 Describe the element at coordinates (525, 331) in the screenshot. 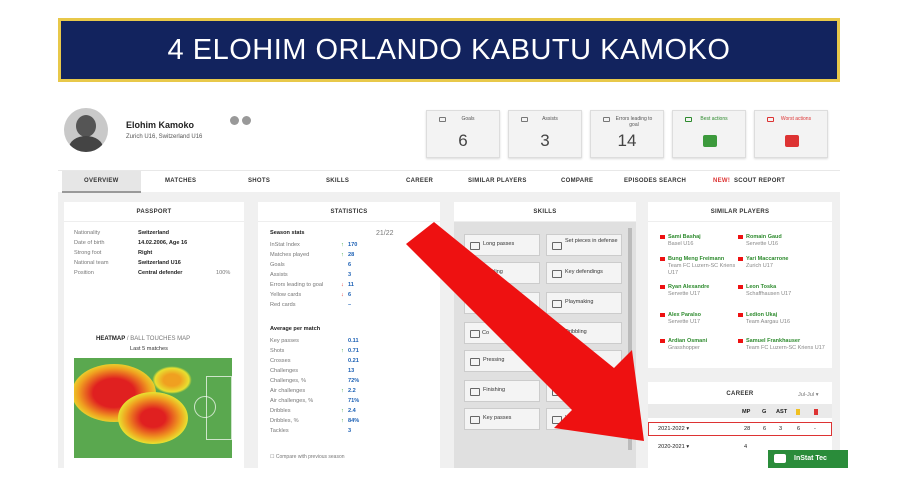

I see `red-arrow-annotation` at that location.